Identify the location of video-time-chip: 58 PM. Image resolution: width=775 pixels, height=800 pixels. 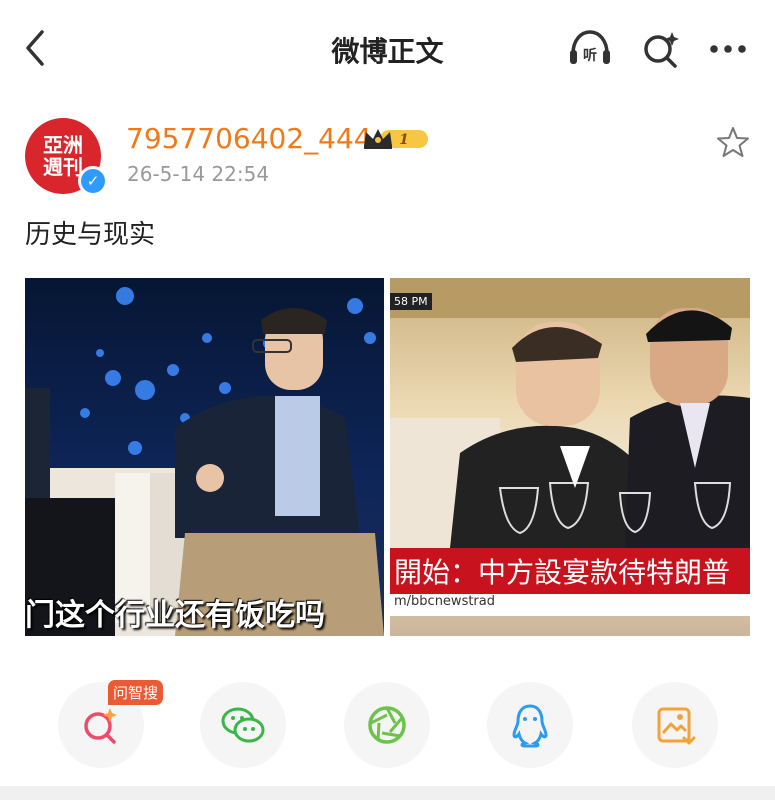
(411, 301).